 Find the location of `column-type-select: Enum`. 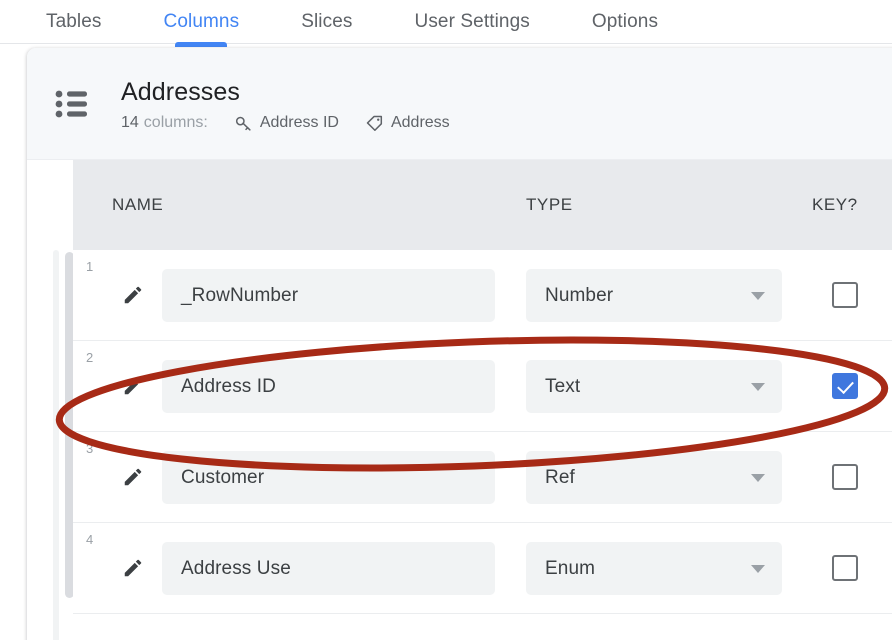

column-type-select: Enum is located at coordinates (654, 568).